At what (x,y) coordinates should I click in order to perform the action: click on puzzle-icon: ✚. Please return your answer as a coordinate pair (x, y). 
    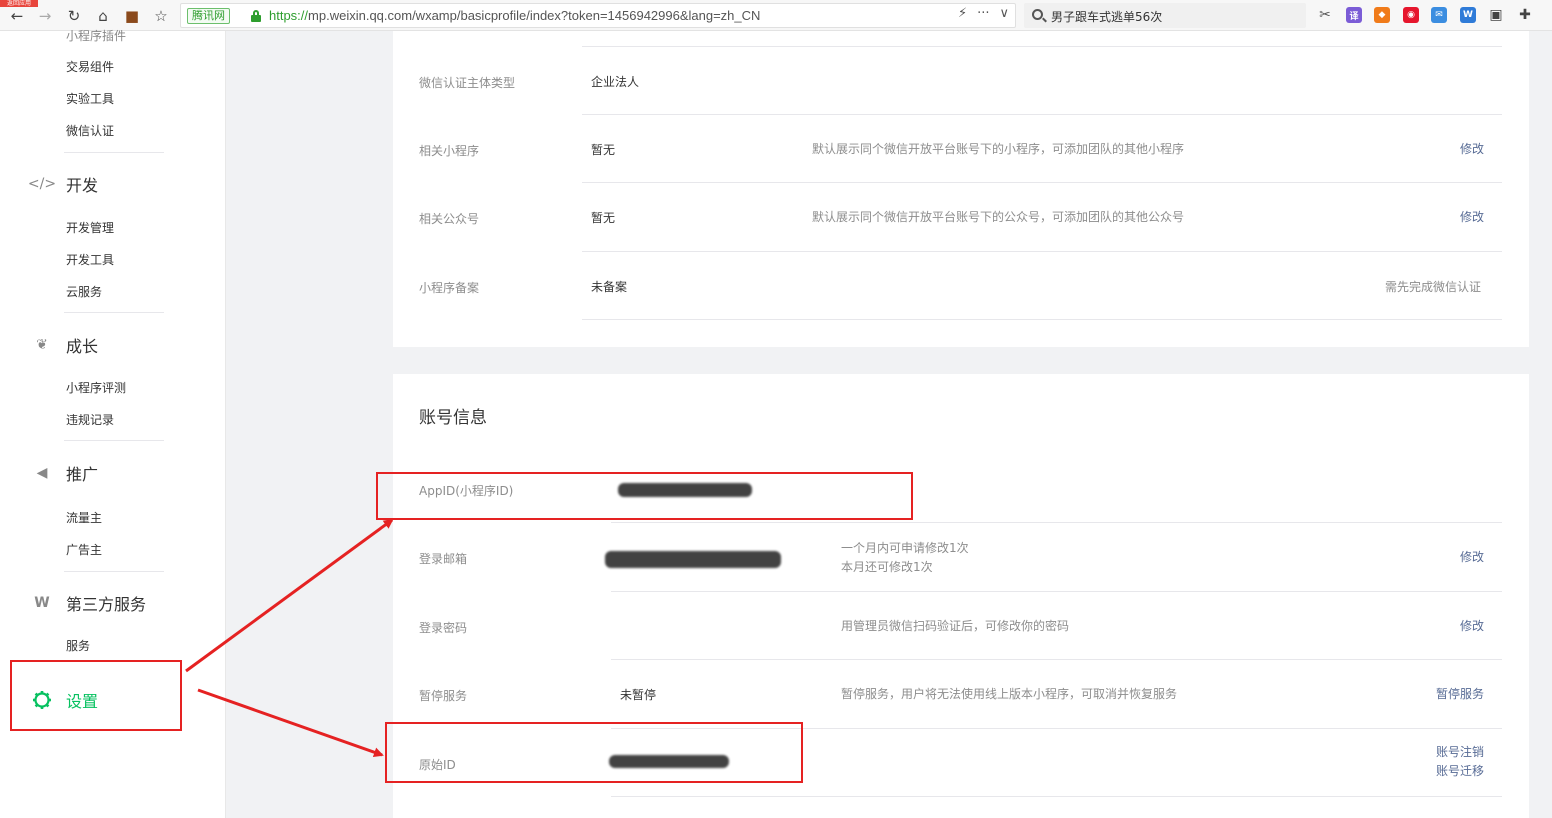
    Looking at the image, I should click on (1525, 15).